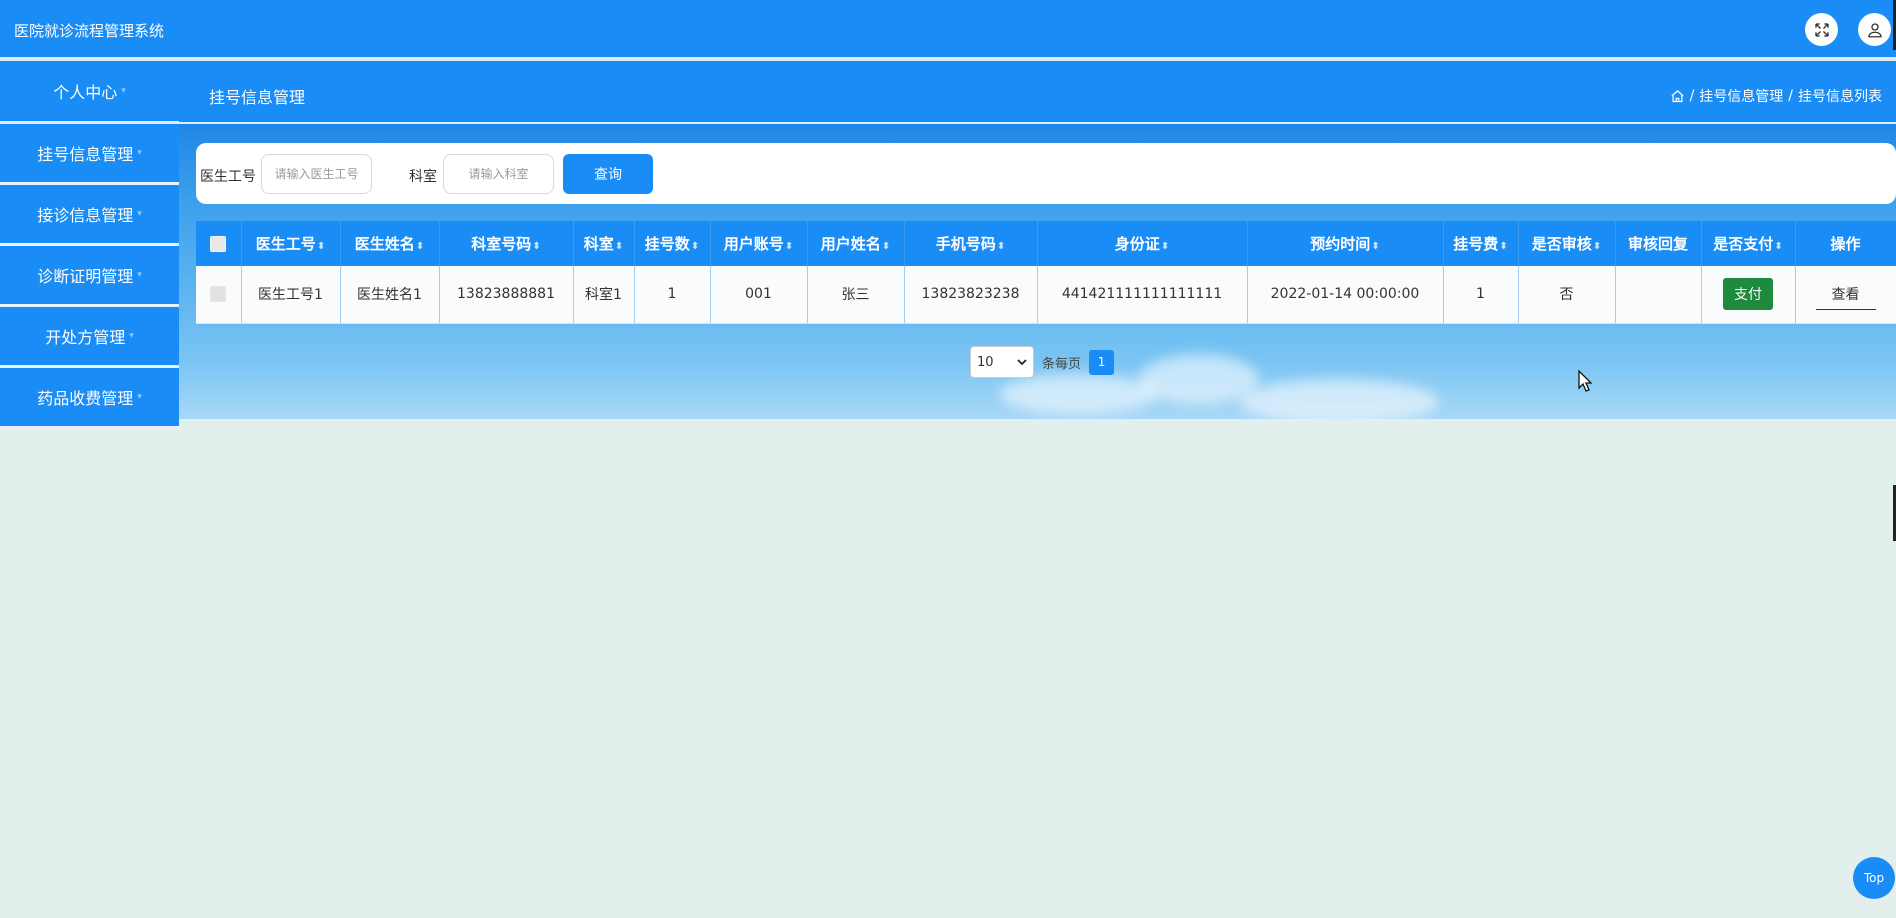 Image resolution: width=1896 pixels, height=918 pixels. I want to click on sidebar-item-label: 接诊信息管理, so click(85, 215).